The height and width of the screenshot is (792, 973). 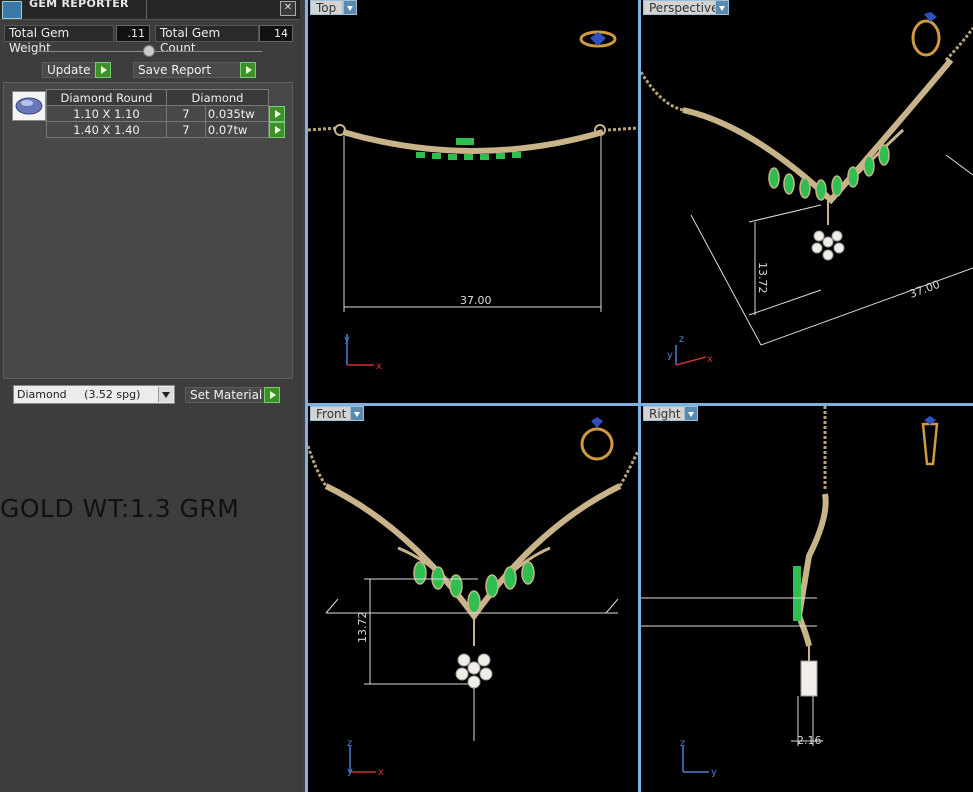 I want to click on top-view-drawing: 37.00 y x, so click(x=473, y=201).